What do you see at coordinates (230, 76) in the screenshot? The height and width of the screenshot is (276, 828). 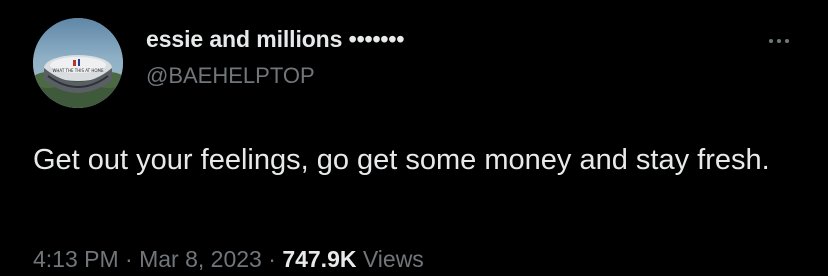 I see `user-handle: @BAEHELPTOP` at bounding box center [230, 76].